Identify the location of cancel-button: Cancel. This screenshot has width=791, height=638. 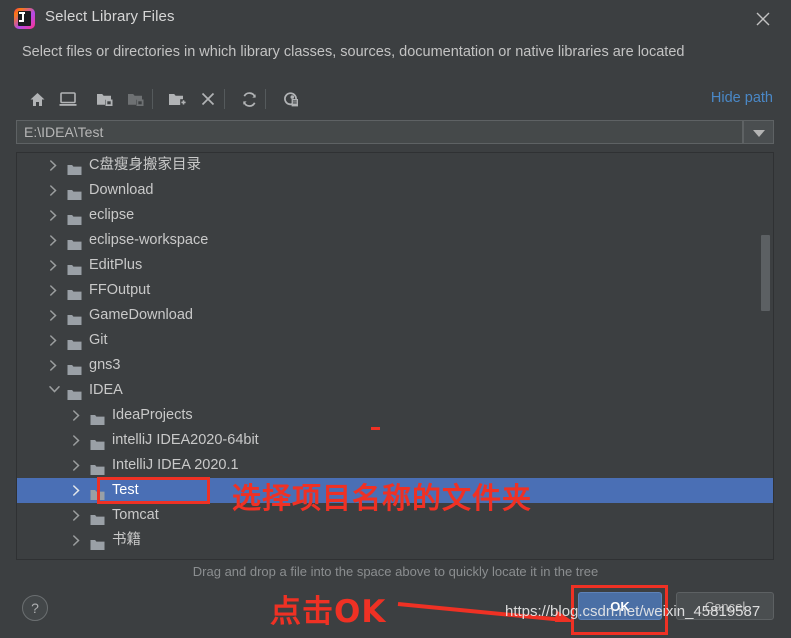
(725, 606).